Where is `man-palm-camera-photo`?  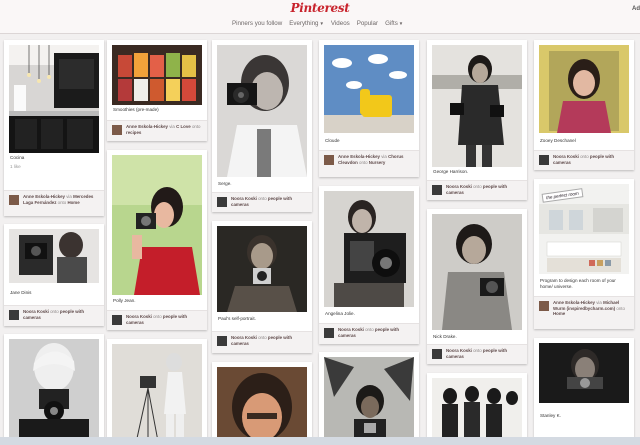 man-palm-camera-photo is located at coordinates (369, 401).